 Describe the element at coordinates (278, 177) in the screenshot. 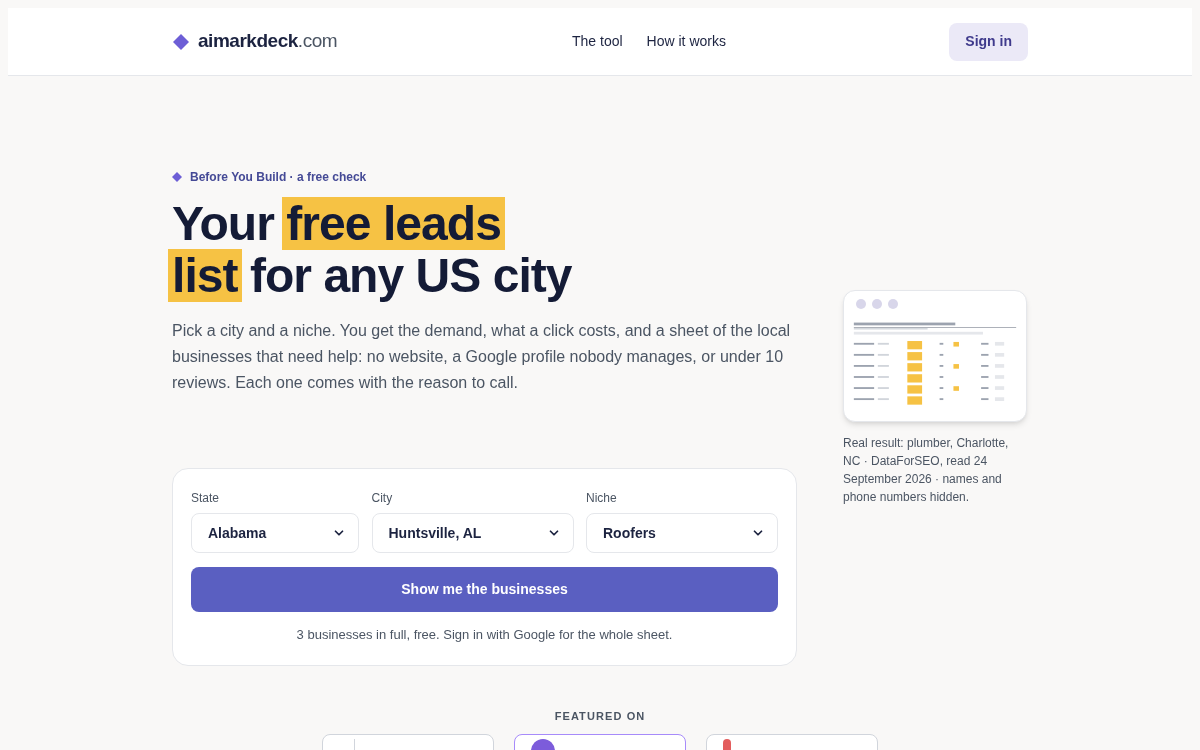

I see `eyebrow-text: Before You Build · a free check` at that location.